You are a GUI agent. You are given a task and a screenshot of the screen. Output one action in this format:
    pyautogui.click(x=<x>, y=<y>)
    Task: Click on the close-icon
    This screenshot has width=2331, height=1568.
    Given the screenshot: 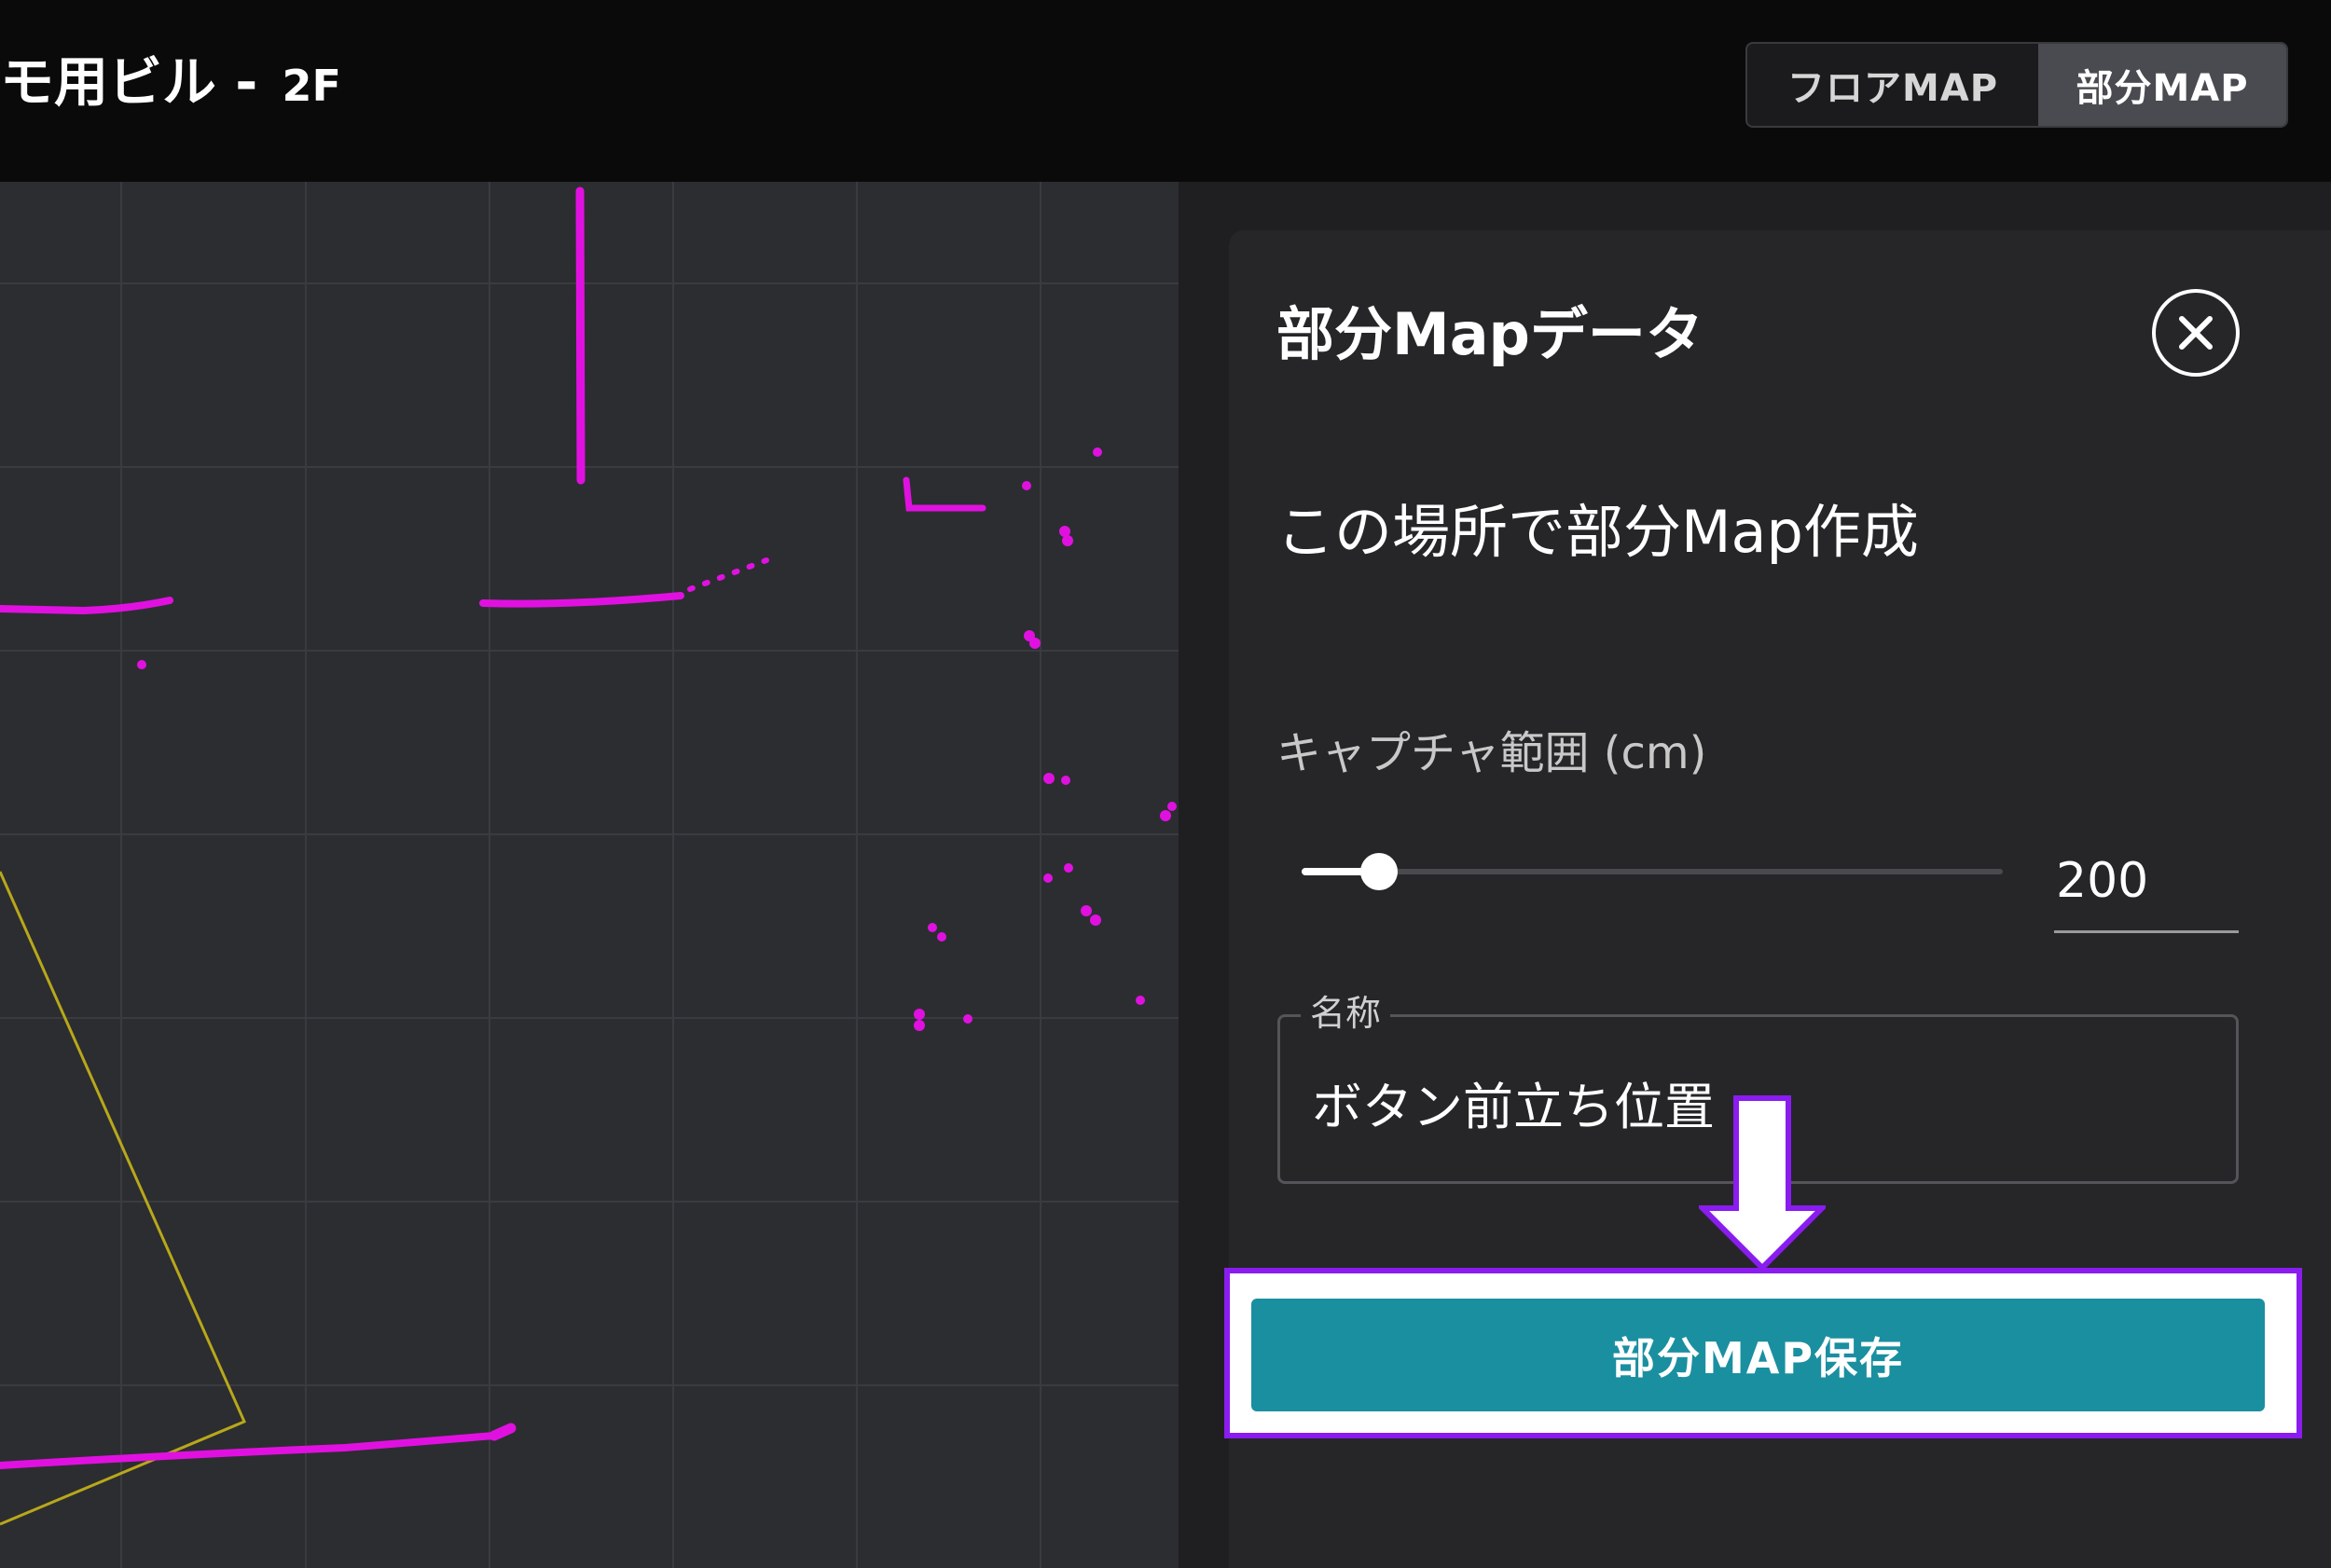 What is the action you would take?
    pyautogui.click(x=2196, y=333)
    